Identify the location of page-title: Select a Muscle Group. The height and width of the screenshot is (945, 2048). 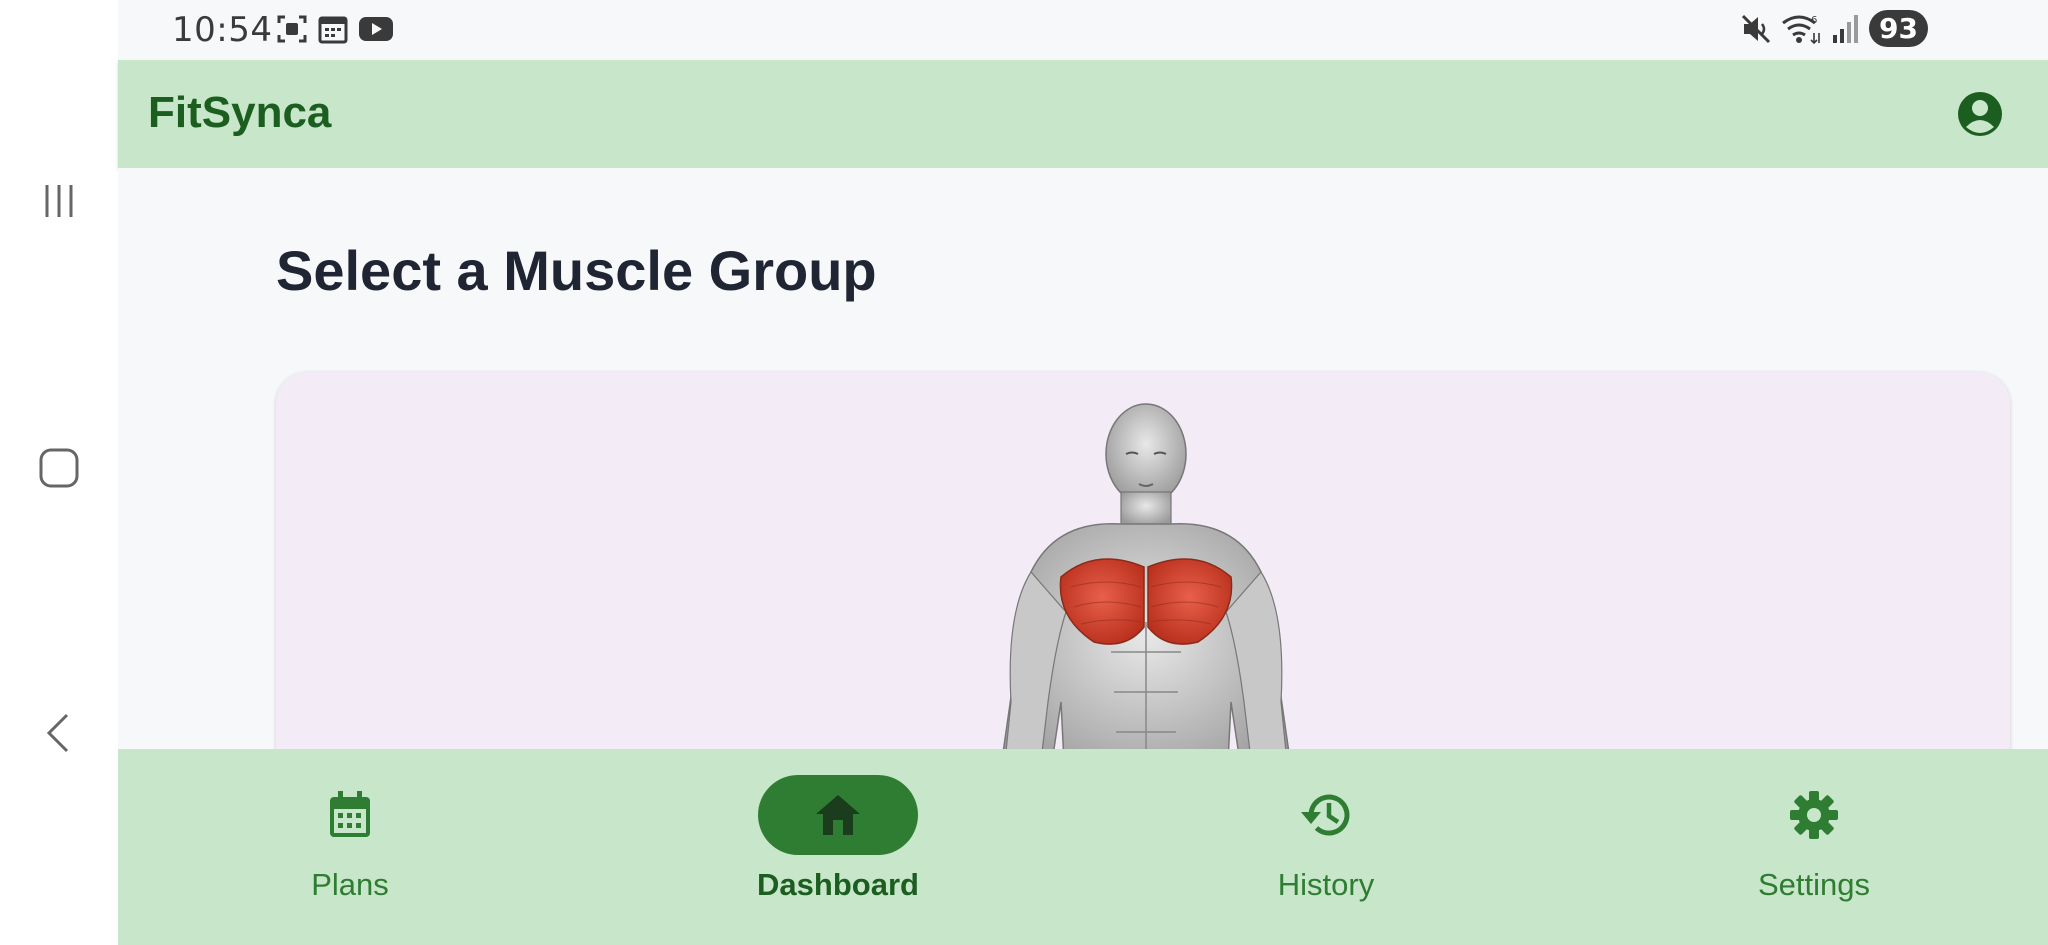
(576, 270).